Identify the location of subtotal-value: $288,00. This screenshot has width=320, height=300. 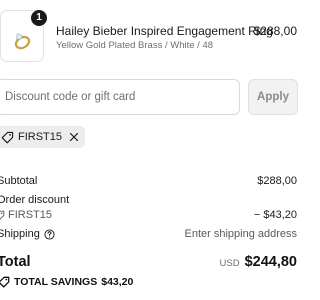
(277, 181).